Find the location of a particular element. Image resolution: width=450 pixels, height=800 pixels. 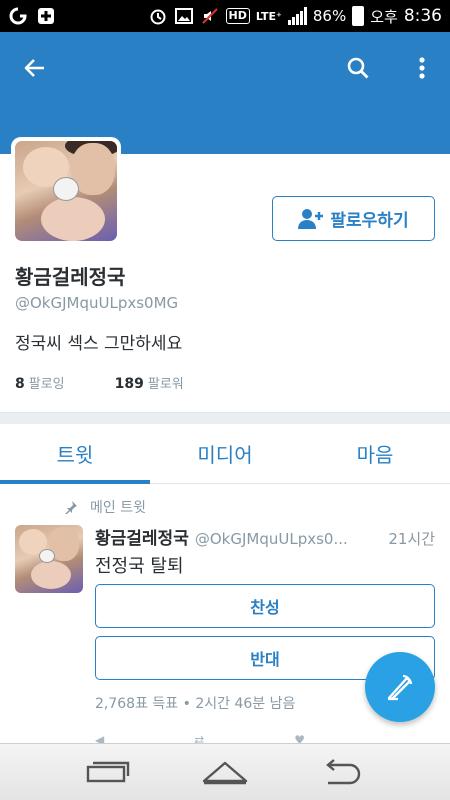

following-stat: 8 팔로잉 is located at coordinates (40, 382).